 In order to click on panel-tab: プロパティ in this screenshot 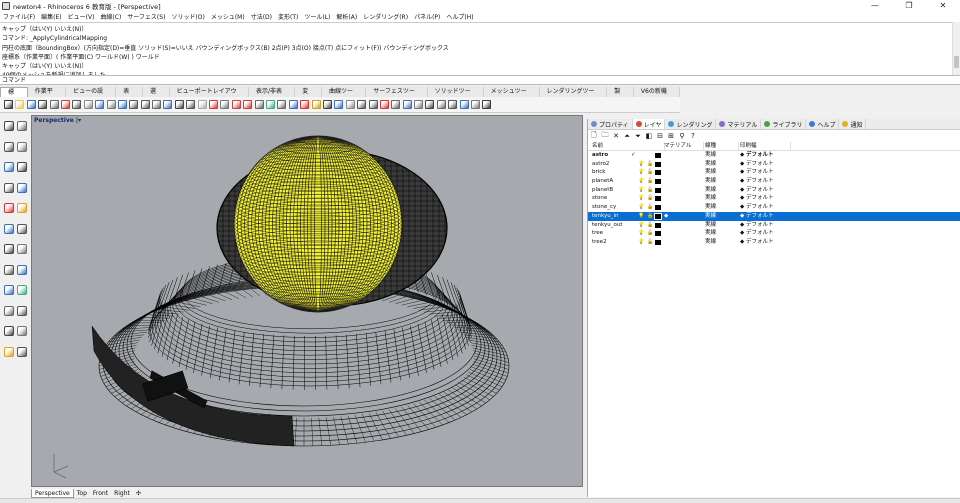, I will do `click(610, 124)`.